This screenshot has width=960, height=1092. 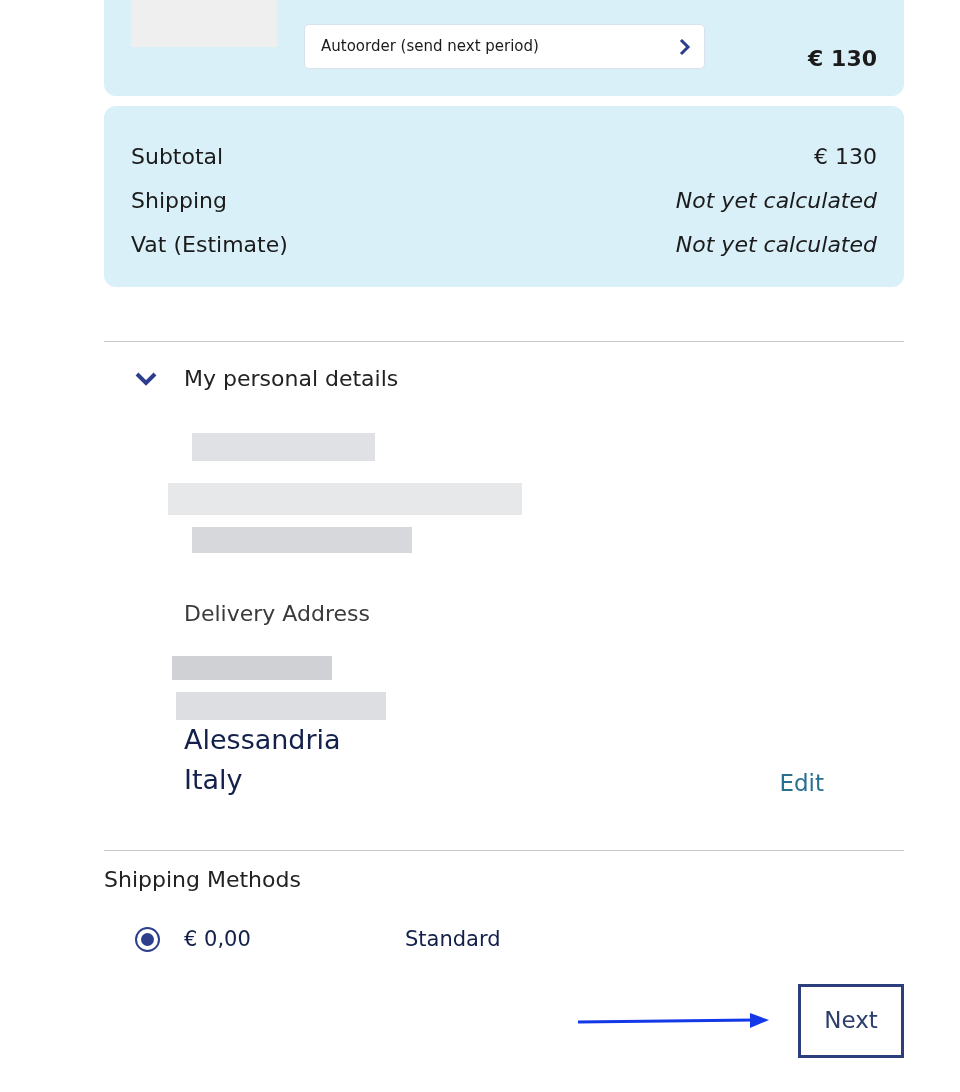 What do you see at coordinates (179, 201) in the screenshot?
I see `summary-label: Shipping` at bounding box center [179, 201].